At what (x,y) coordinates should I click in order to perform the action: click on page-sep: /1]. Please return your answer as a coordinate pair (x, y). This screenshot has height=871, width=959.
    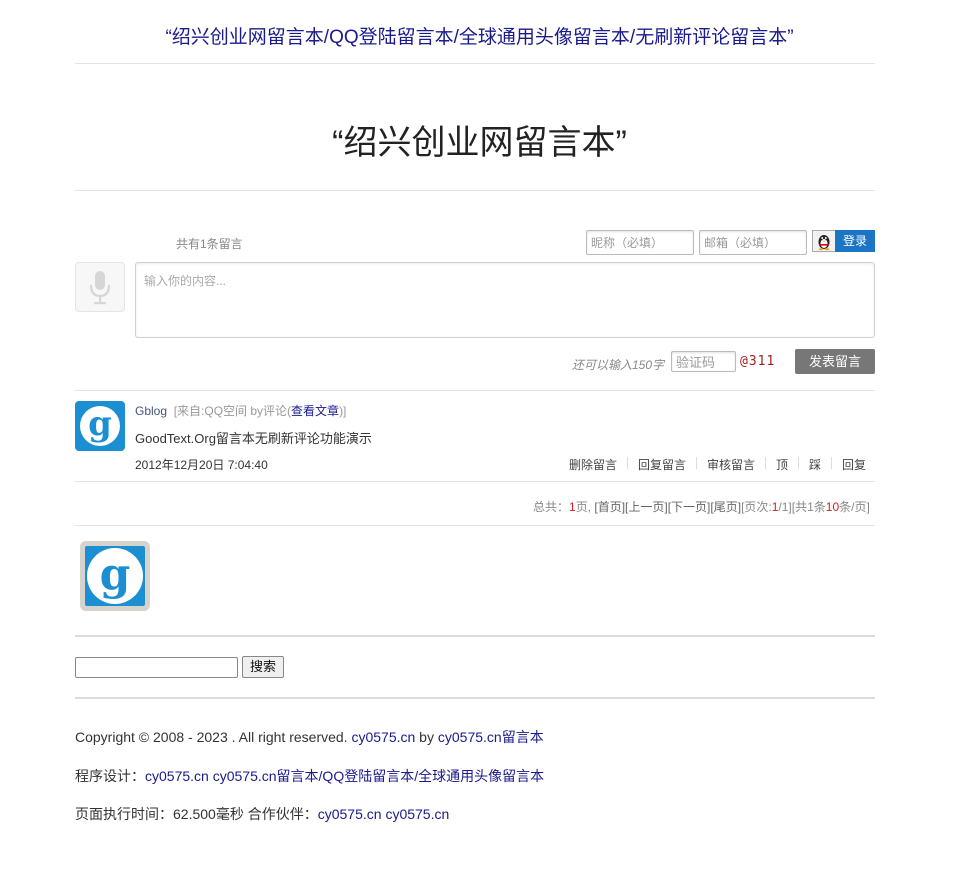
    Looking at the image, I should click on (785, 507).